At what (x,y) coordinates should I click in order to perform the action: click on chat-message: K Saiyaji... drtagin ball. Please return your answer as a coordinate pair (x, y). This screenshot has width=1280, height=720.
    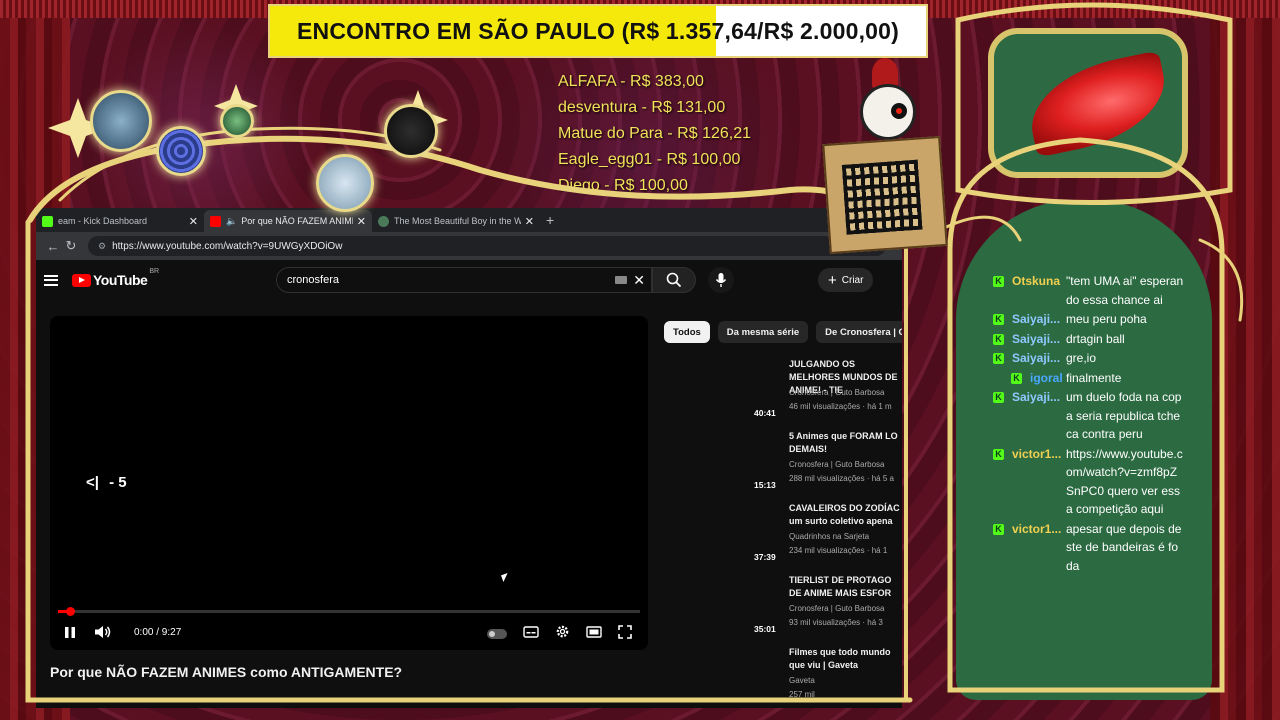
    Looking at the image, I should click on (1093, 339).